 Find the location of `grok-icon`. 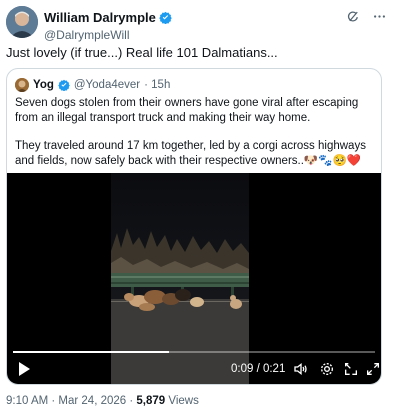

grok-icon is located at coordinates (353, 16).